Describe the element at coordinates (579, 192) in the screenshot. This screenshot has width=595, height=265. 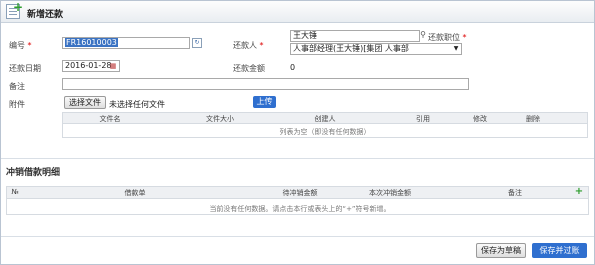
I see `plus-icon: +` at that location.